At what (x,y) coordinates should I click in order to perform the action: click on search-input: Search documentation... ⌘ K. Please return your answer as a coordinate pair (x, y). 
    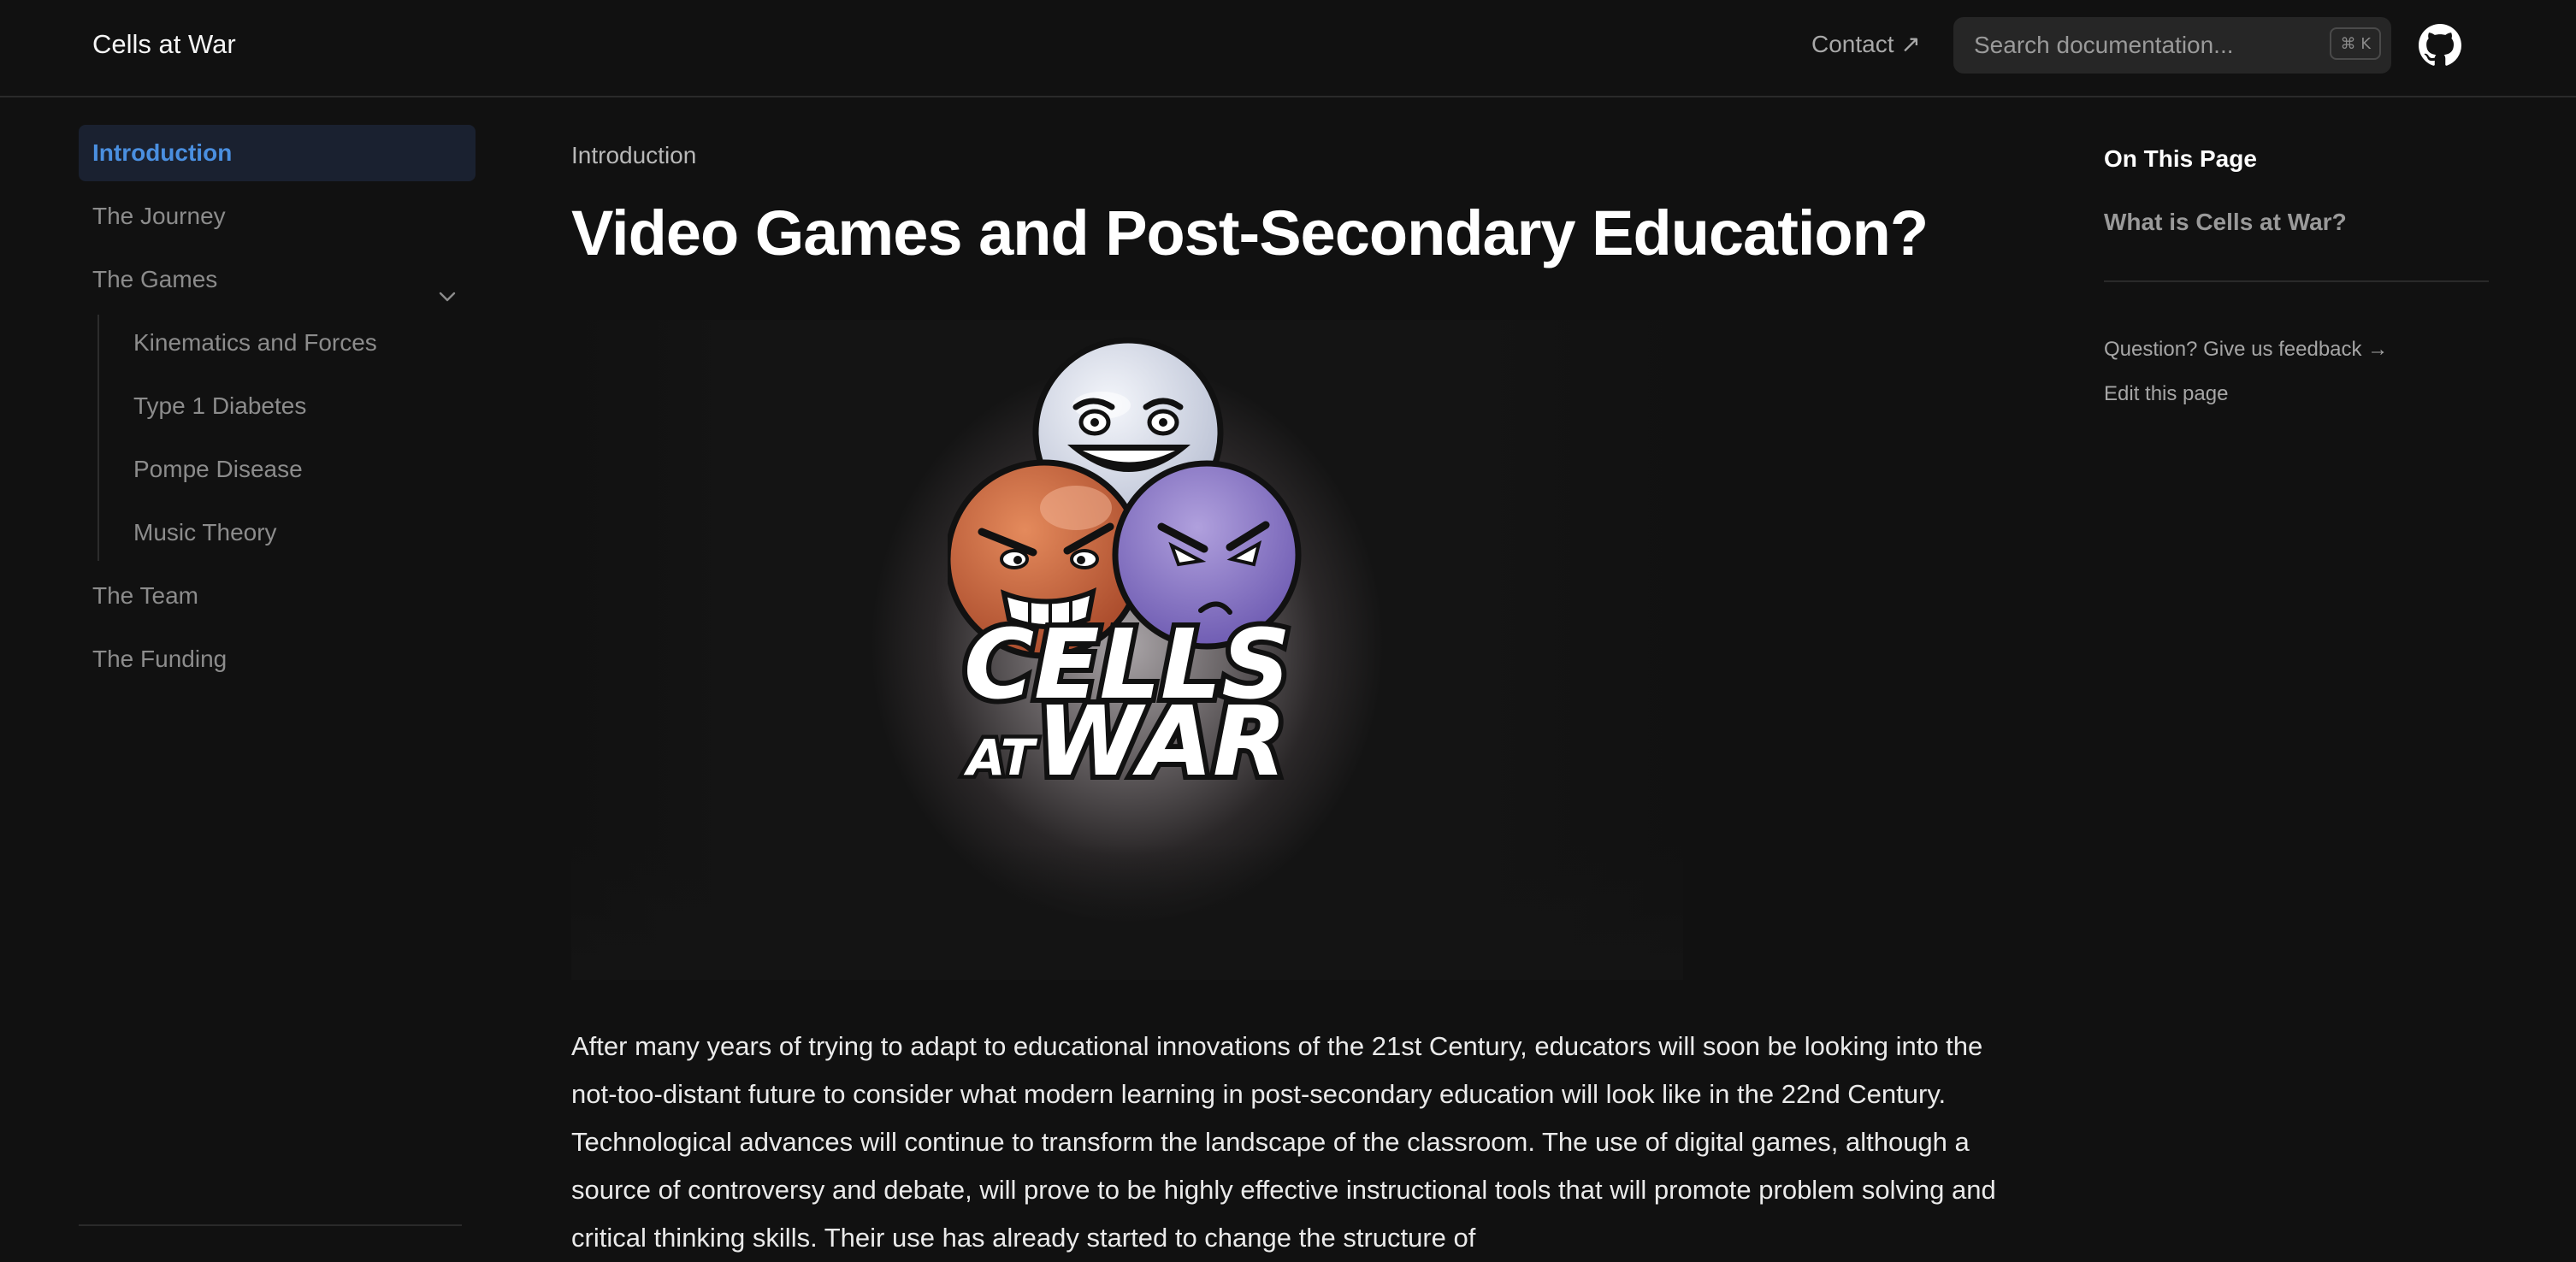
    Looking at the image, I should click on (2172, 45).